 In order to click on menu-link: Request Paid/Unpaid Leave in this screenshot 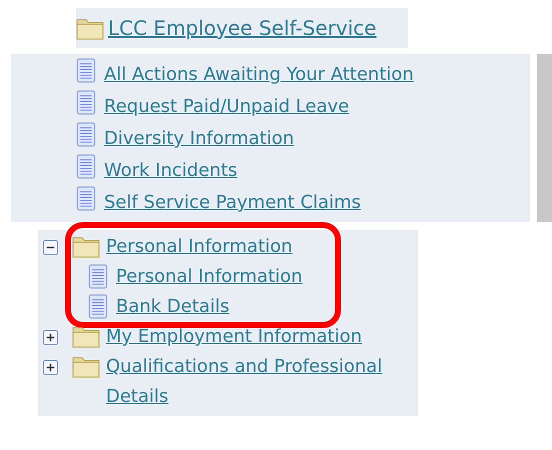, I will do `click(227, 106)`.